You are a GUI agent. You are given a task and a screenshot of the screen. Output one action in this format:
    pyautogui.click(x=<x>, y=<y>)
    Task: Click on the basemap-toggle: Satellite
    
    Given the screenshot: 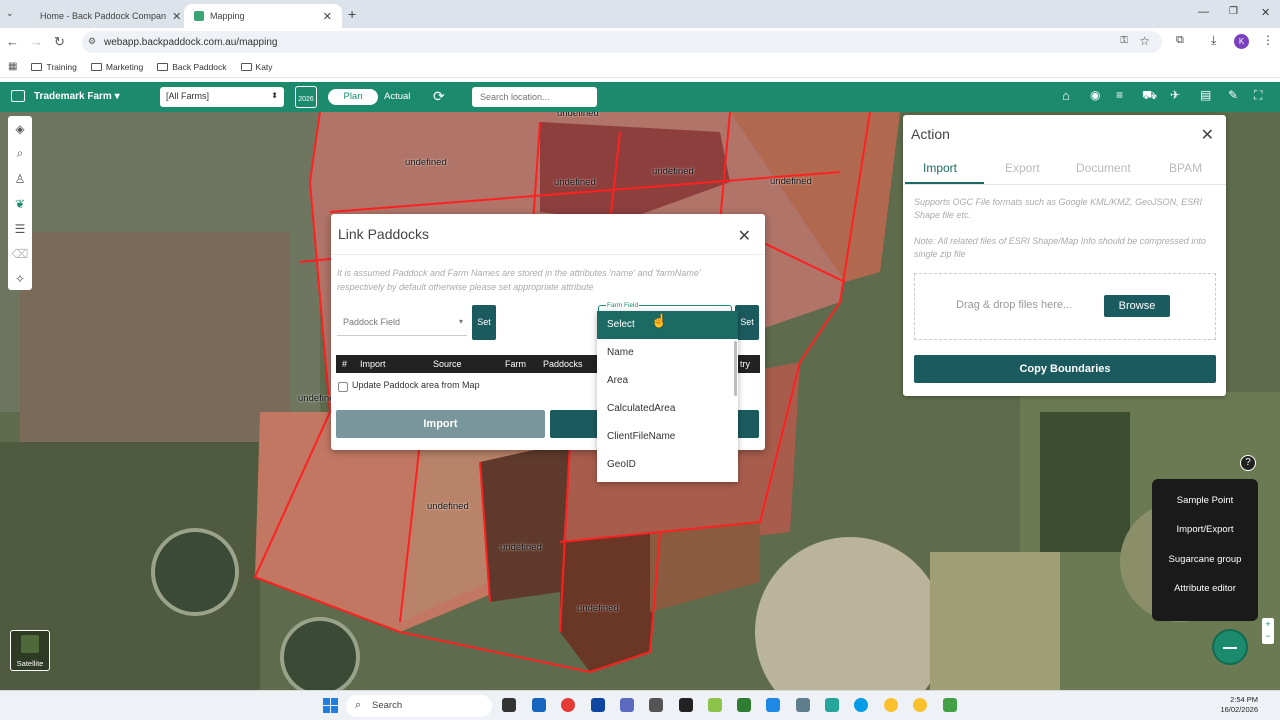 What is the action you would take?
    pyautogui.click(x=30, y=650)
    